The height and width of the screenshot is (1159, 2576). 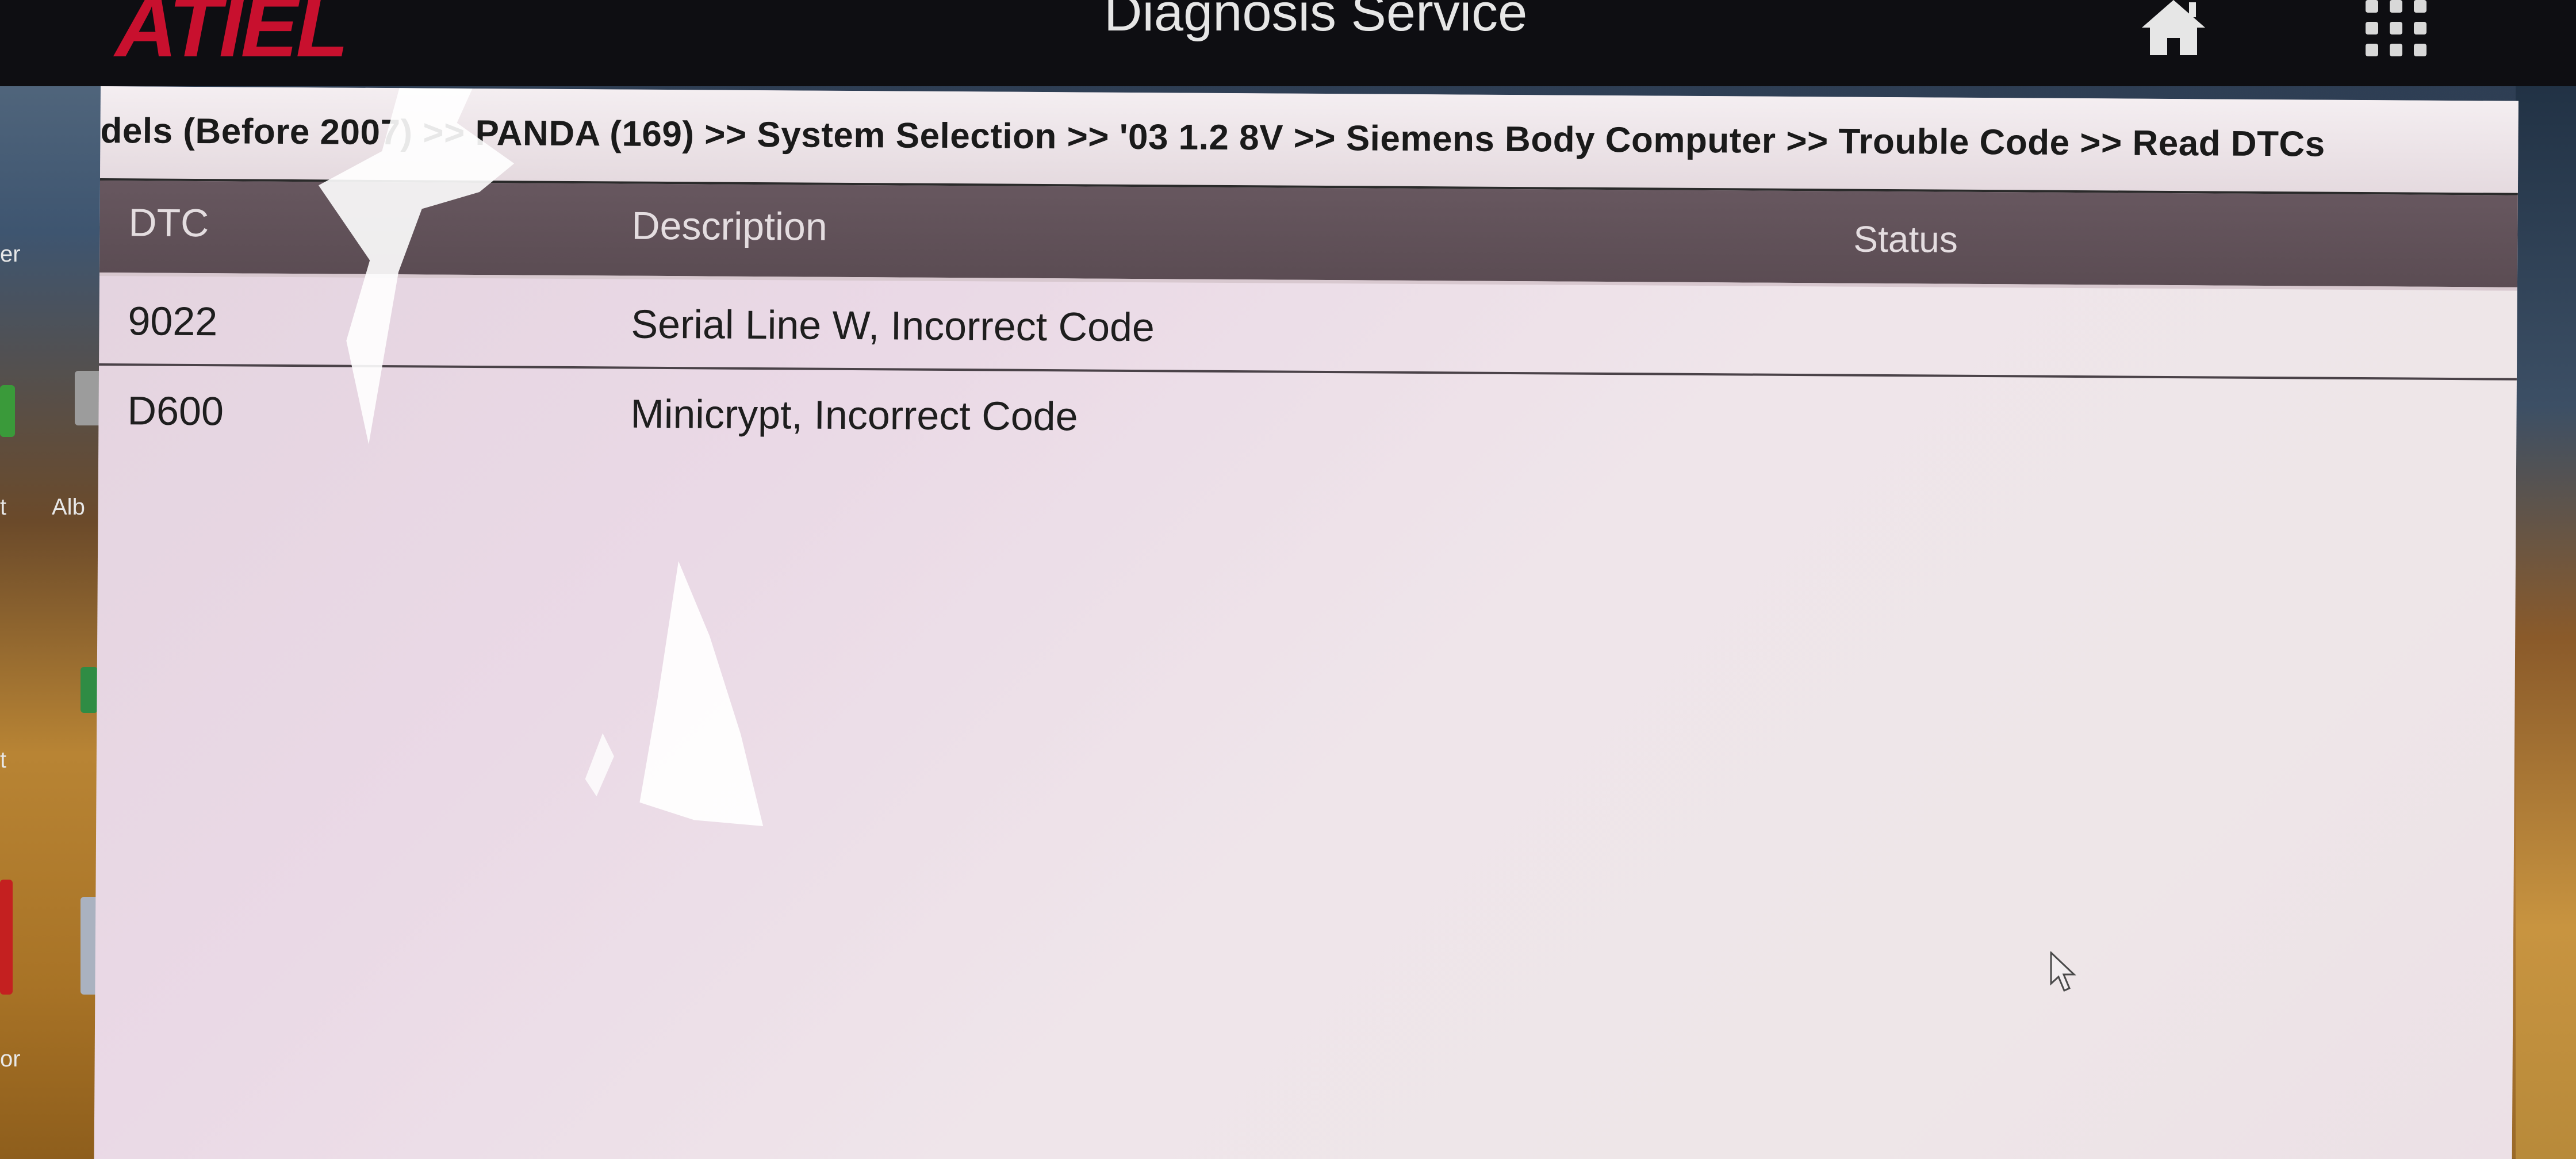 What do you see at coordinates (1954, 141) in the screenshot?
I see `breadcrumb-item: Trouble Code` at bounding box center [1954, 141].